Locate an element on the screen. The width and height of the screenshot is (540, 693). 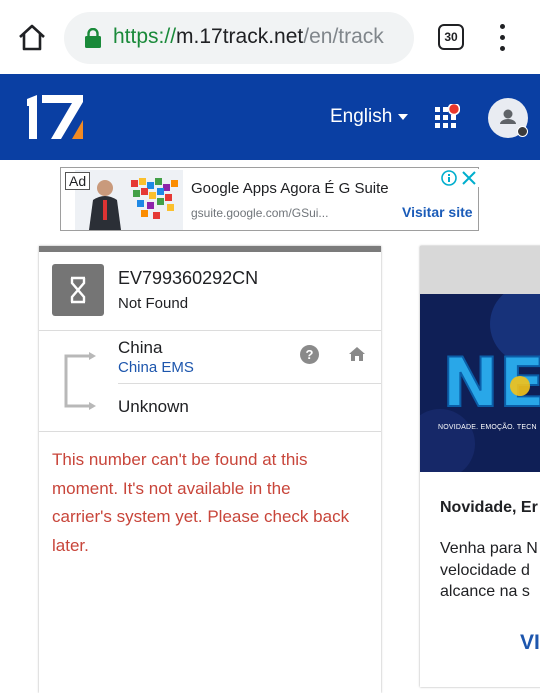
language-label: English is located at coordinates (361, 116).